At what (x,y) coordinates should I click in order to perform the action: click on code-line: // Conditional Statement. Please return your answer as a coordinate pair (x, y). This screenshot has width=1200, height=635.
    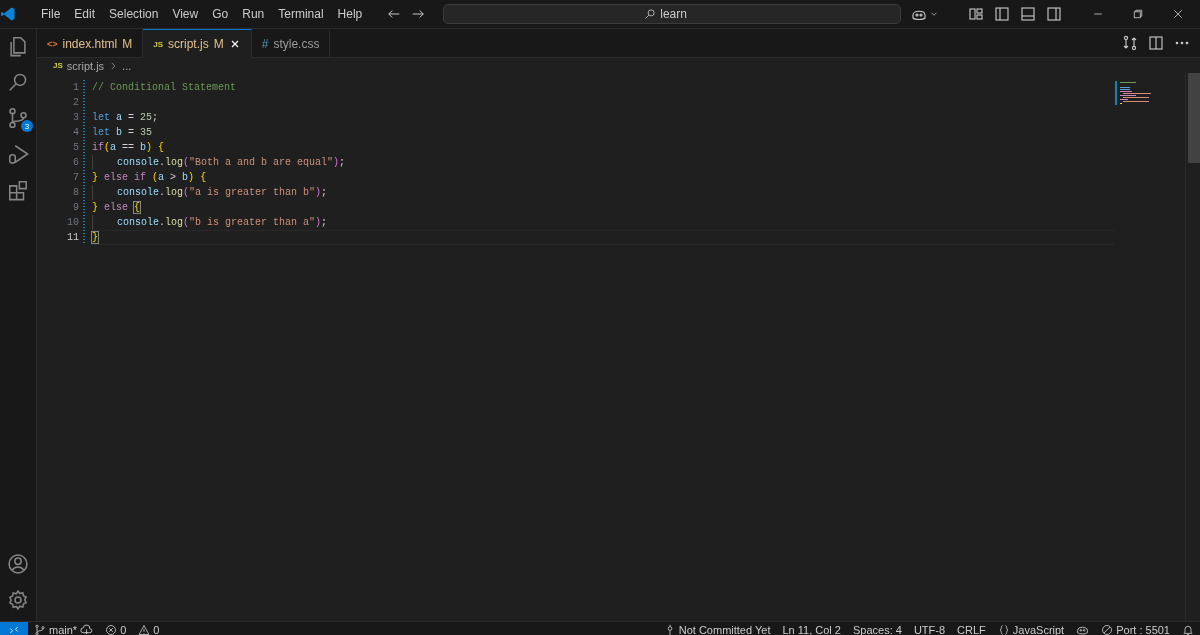
    Looking at the image, I should click on (164, 88).